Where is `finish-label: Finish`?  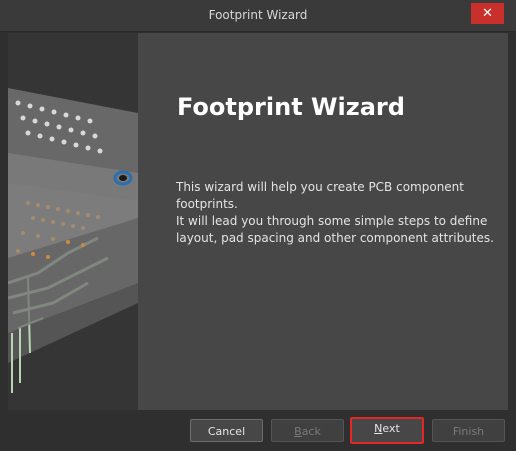
finish-label: Finish is located at coordinates (468, 431).